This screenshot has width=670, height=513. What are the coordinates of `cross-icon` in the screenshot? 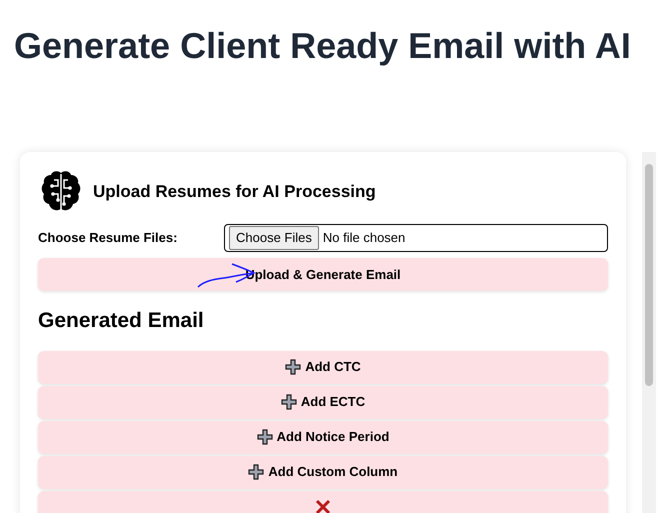 It's located at (323, 506).